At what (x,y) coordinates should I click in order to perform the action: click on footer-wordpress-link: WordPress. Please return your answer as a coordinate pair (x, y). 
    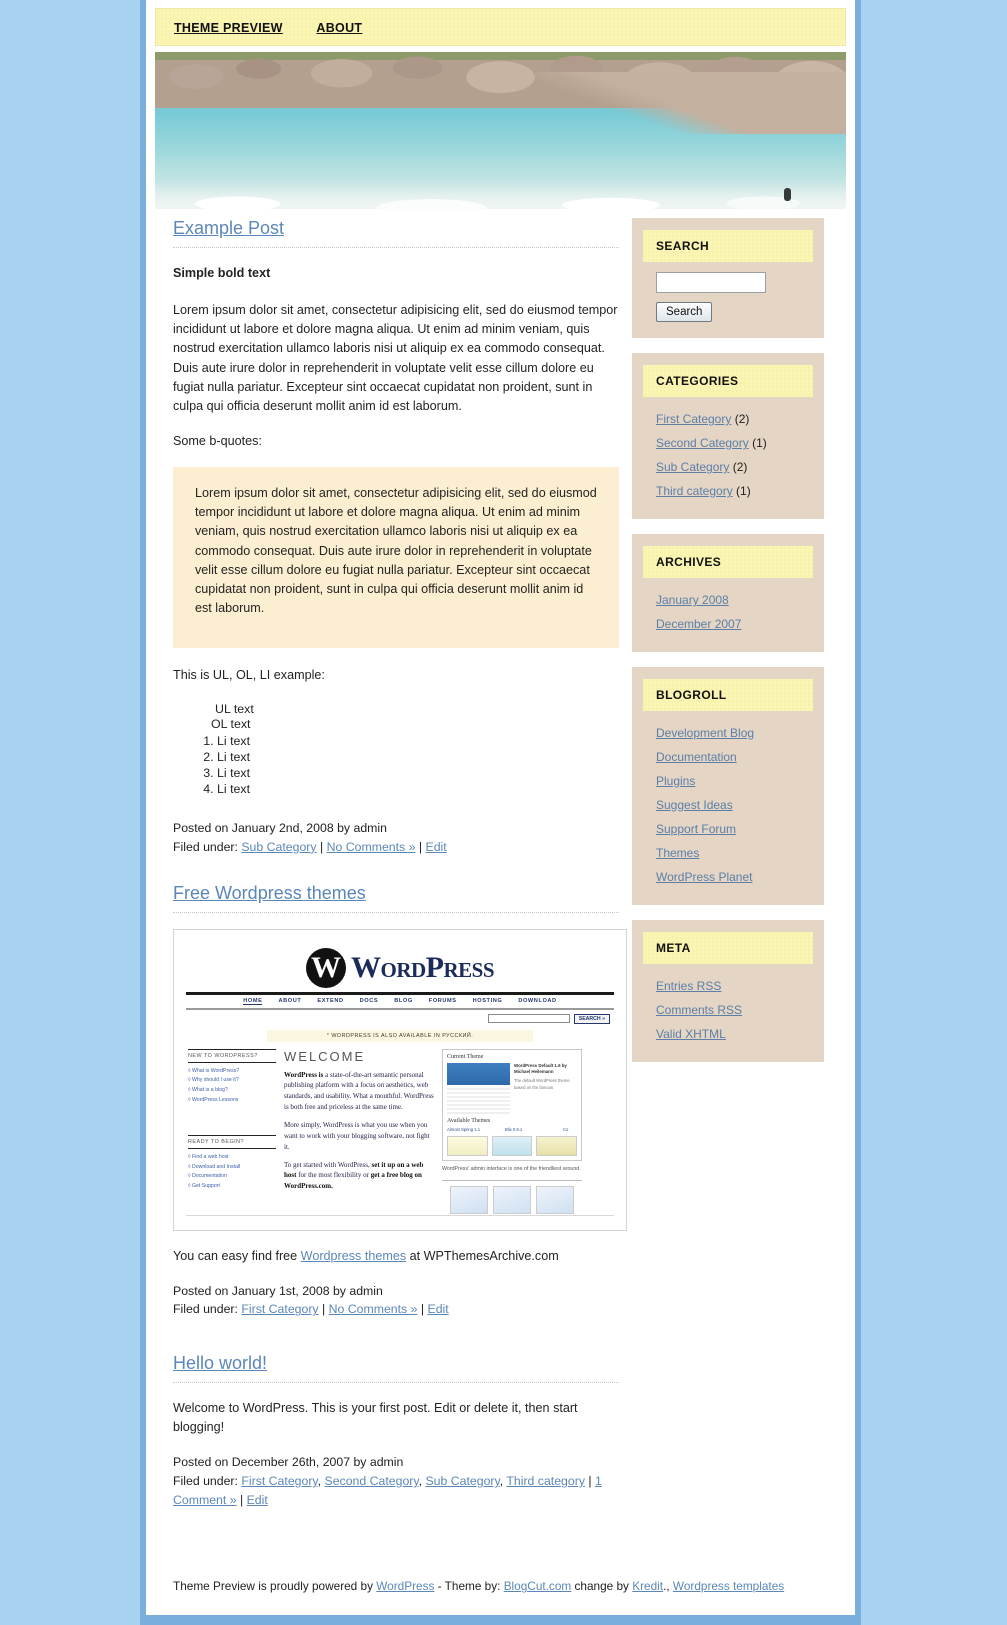
    Looking at the image, I should click on (405, 1586).